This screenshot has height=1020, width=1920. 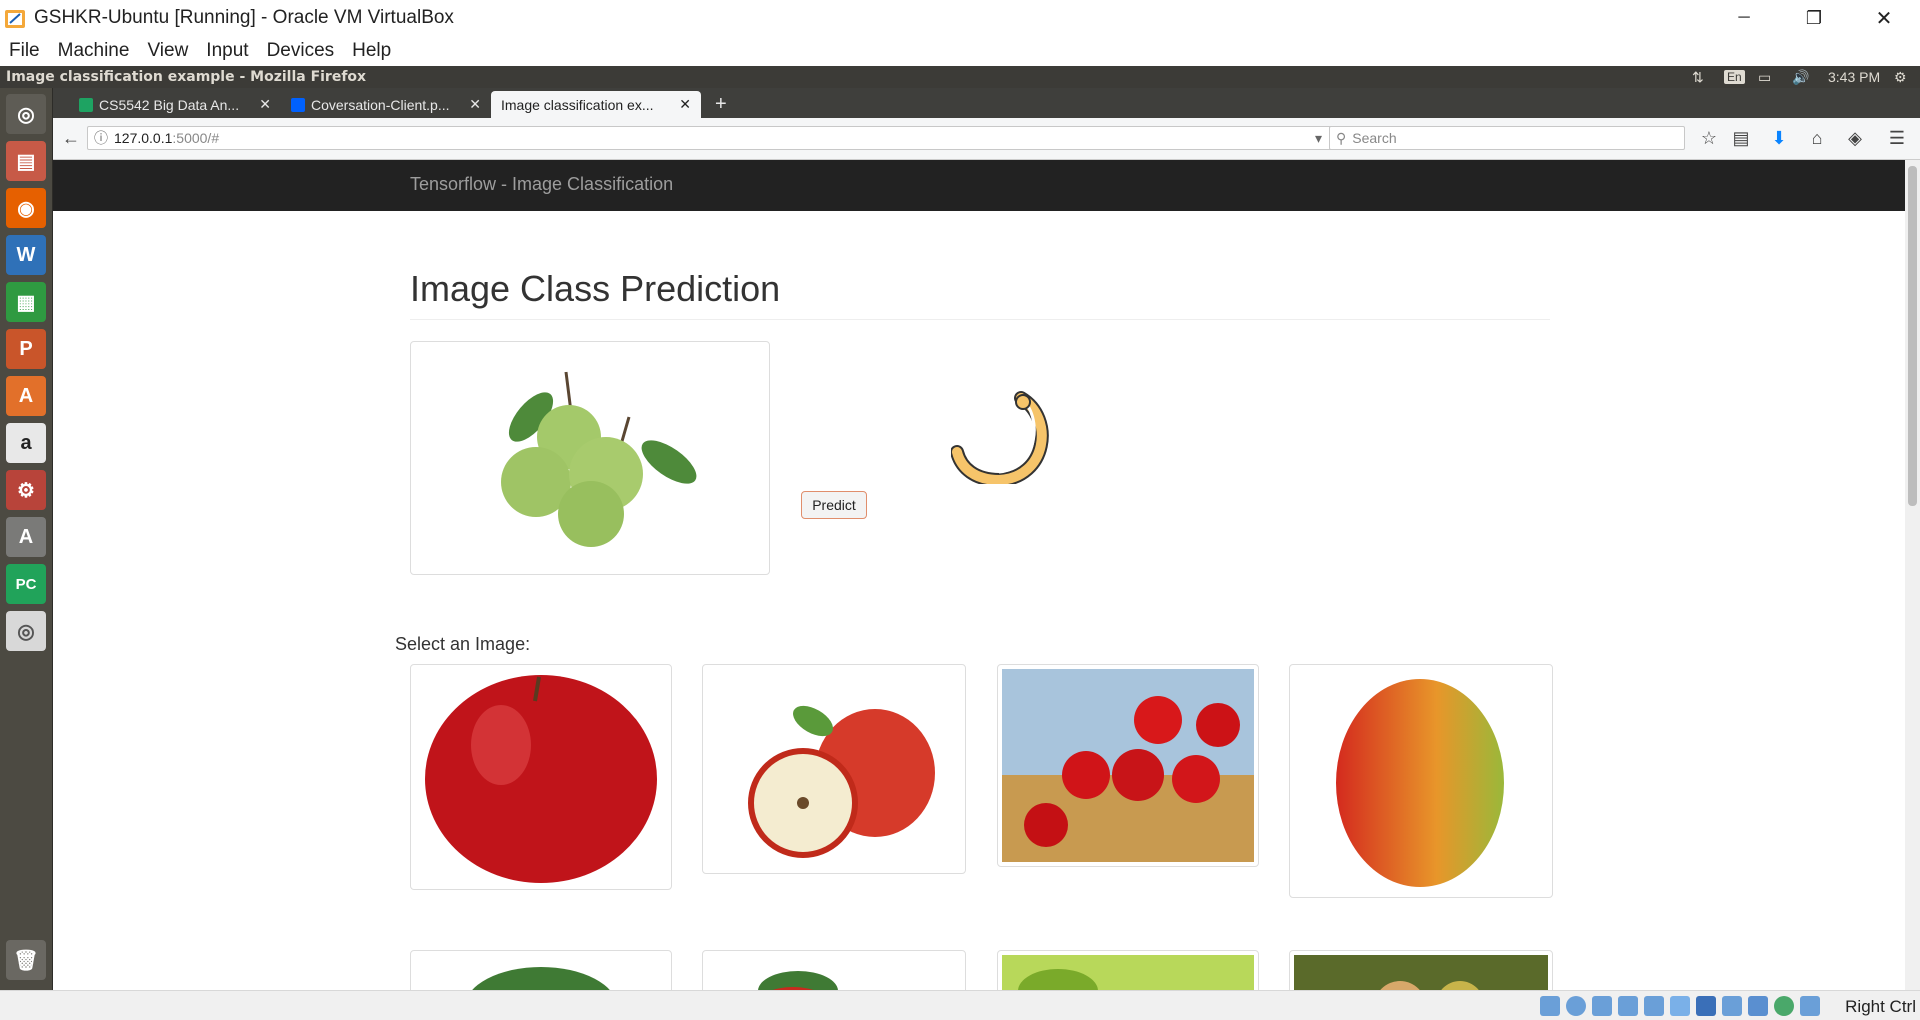 I want to click on vbox-device-indicators, so click(x=1680, y=1006).